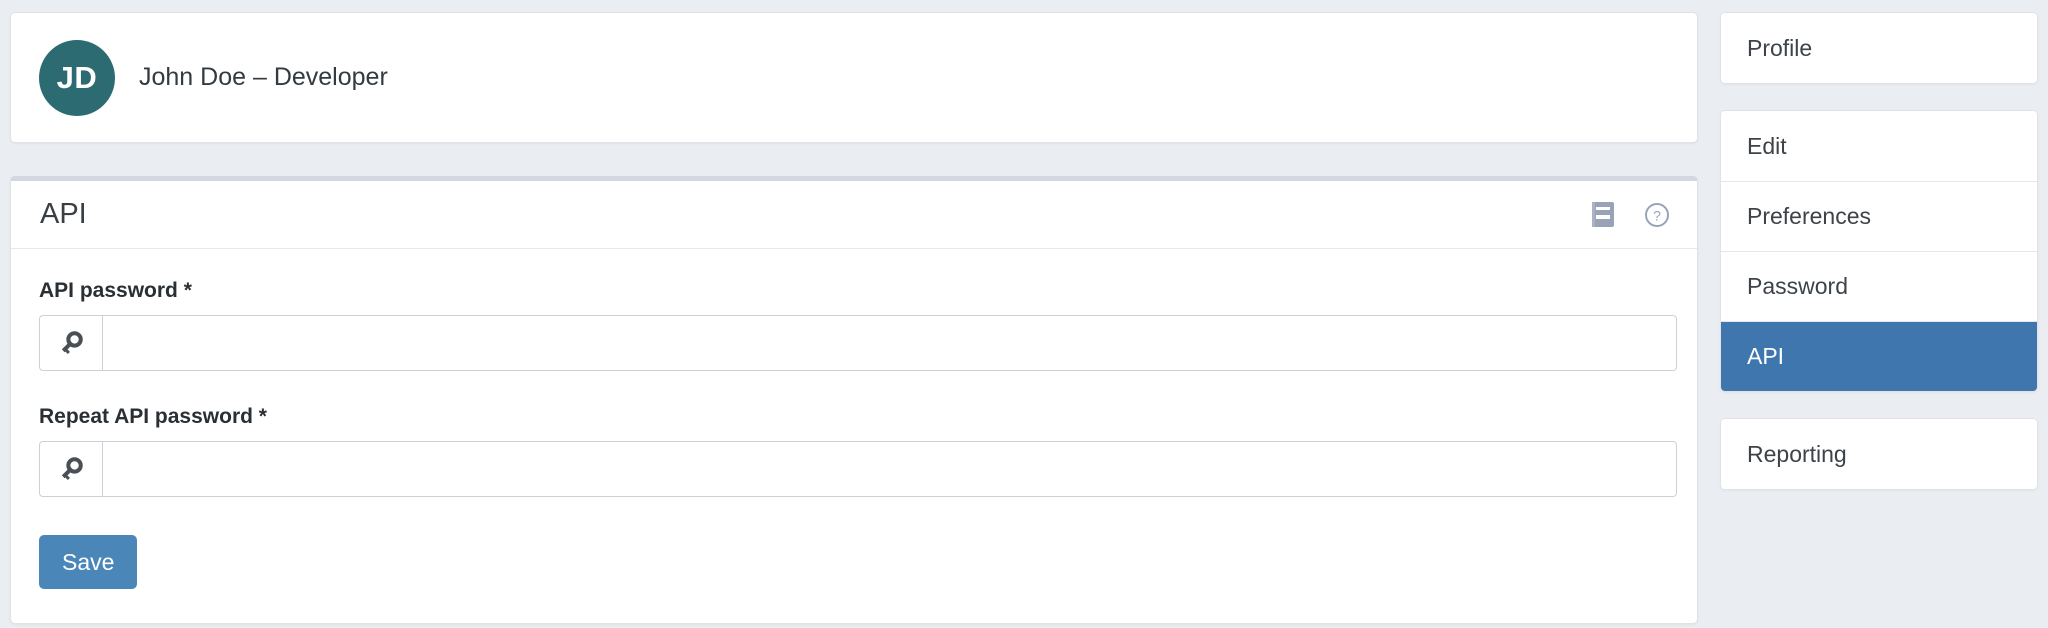 The width and height of the screenshot is (2048, 628). I want to click on sidebar-card-profile: Profile, so click(1879, 48).